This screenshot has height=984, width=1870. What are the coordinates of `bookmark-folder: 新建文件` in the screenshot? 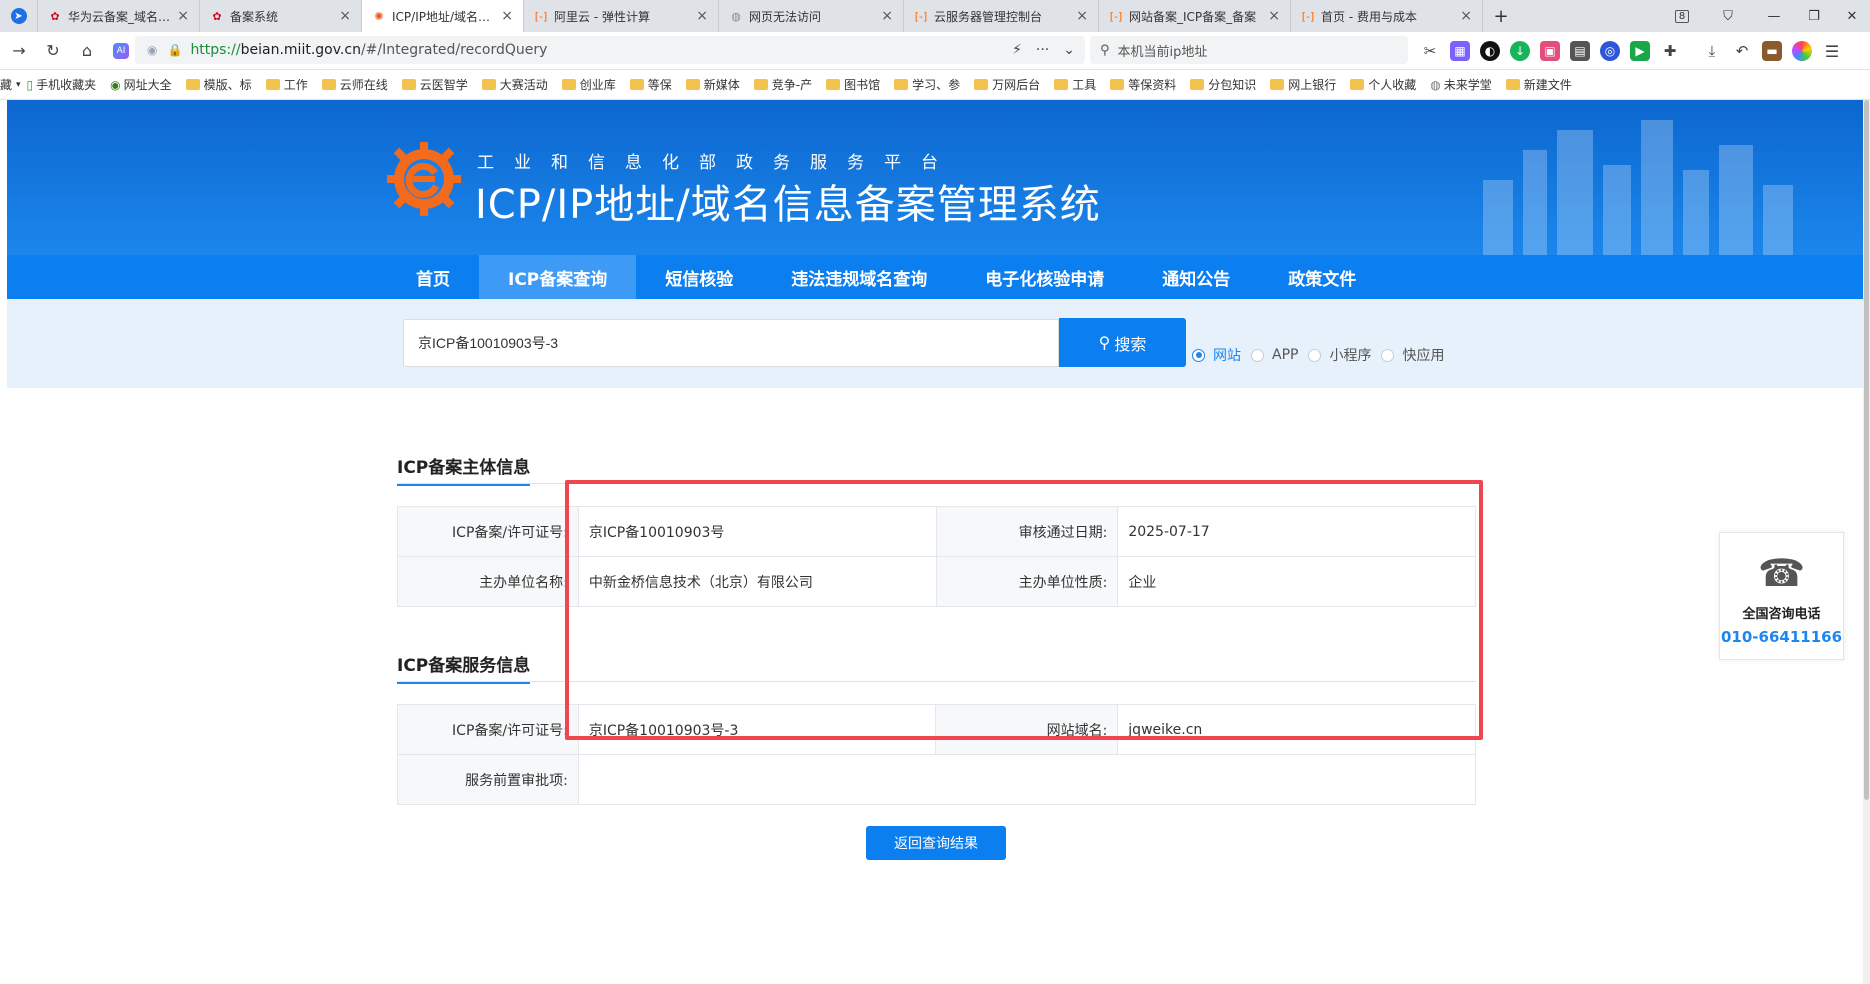 It's located at (1538, 84).